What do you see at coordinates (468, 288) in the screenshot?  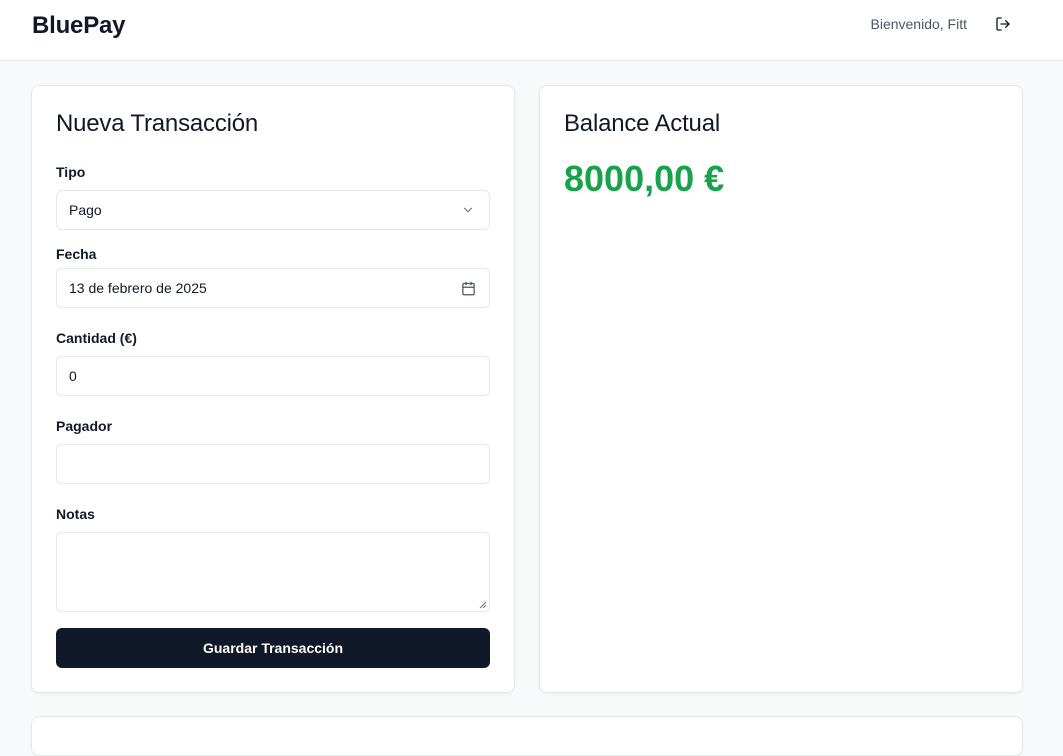 I see `calendar-icon` at bounding box center [468, 288].